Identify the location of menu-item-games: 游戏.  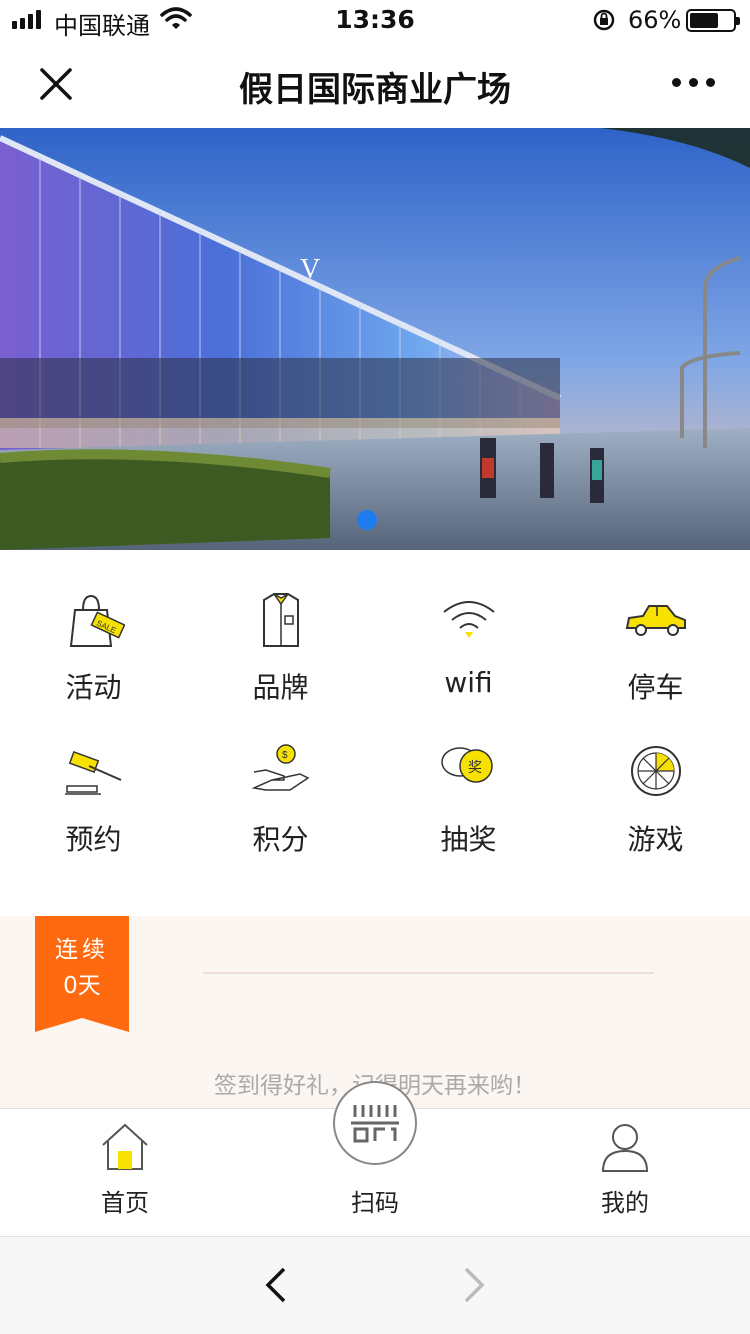
(655, 787).